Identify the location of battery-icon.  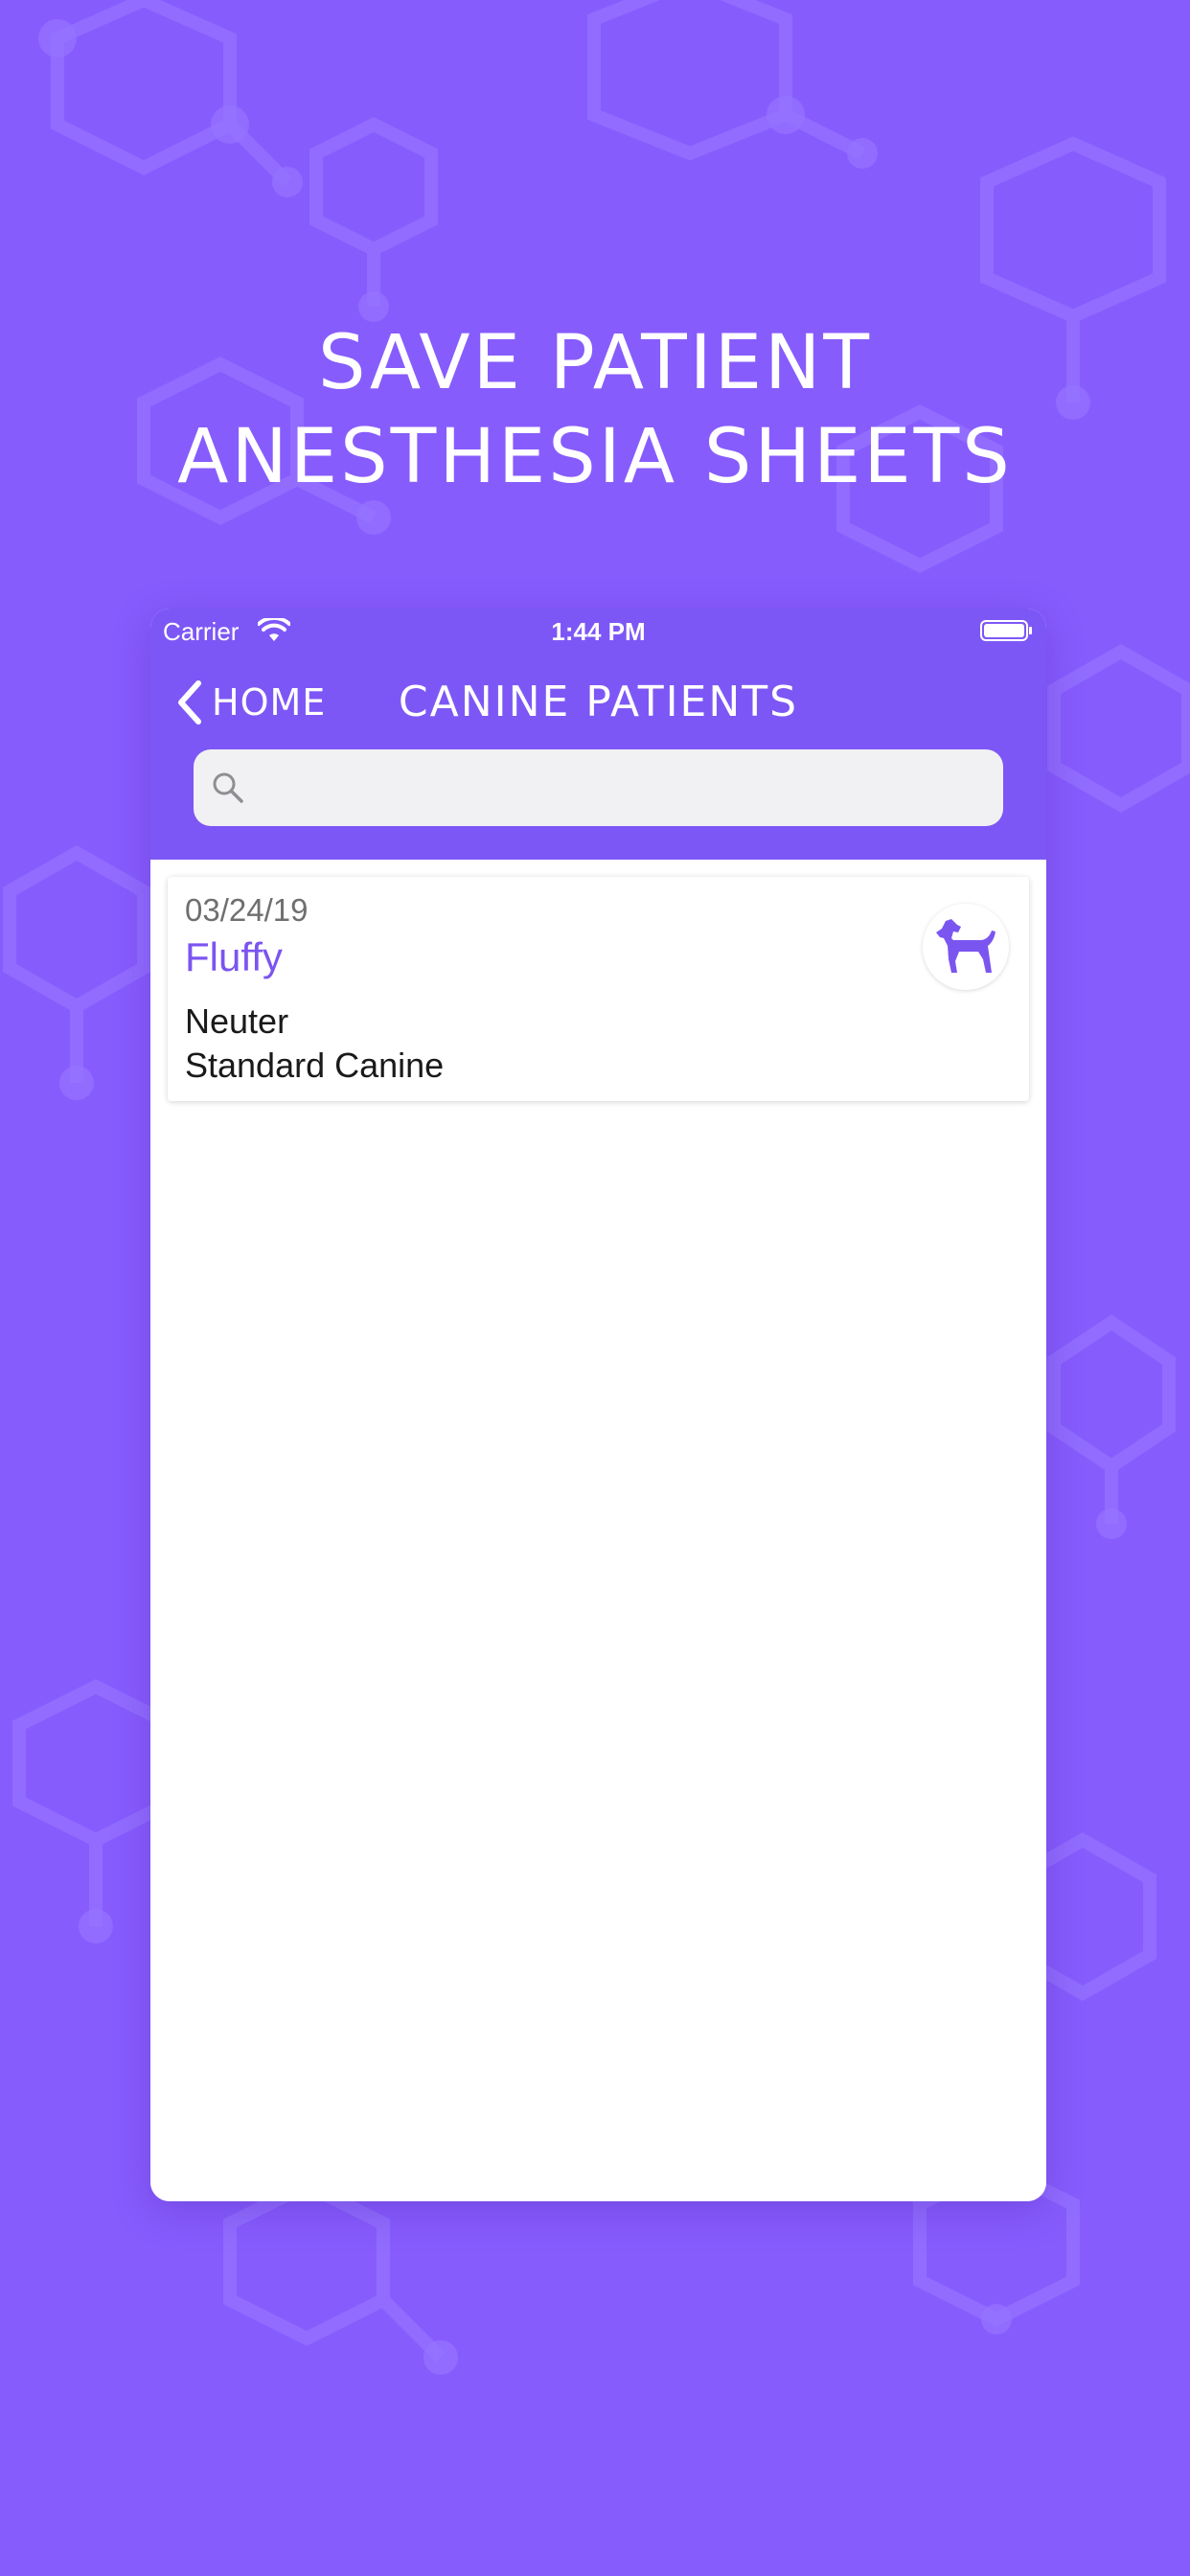
(1006, 630).